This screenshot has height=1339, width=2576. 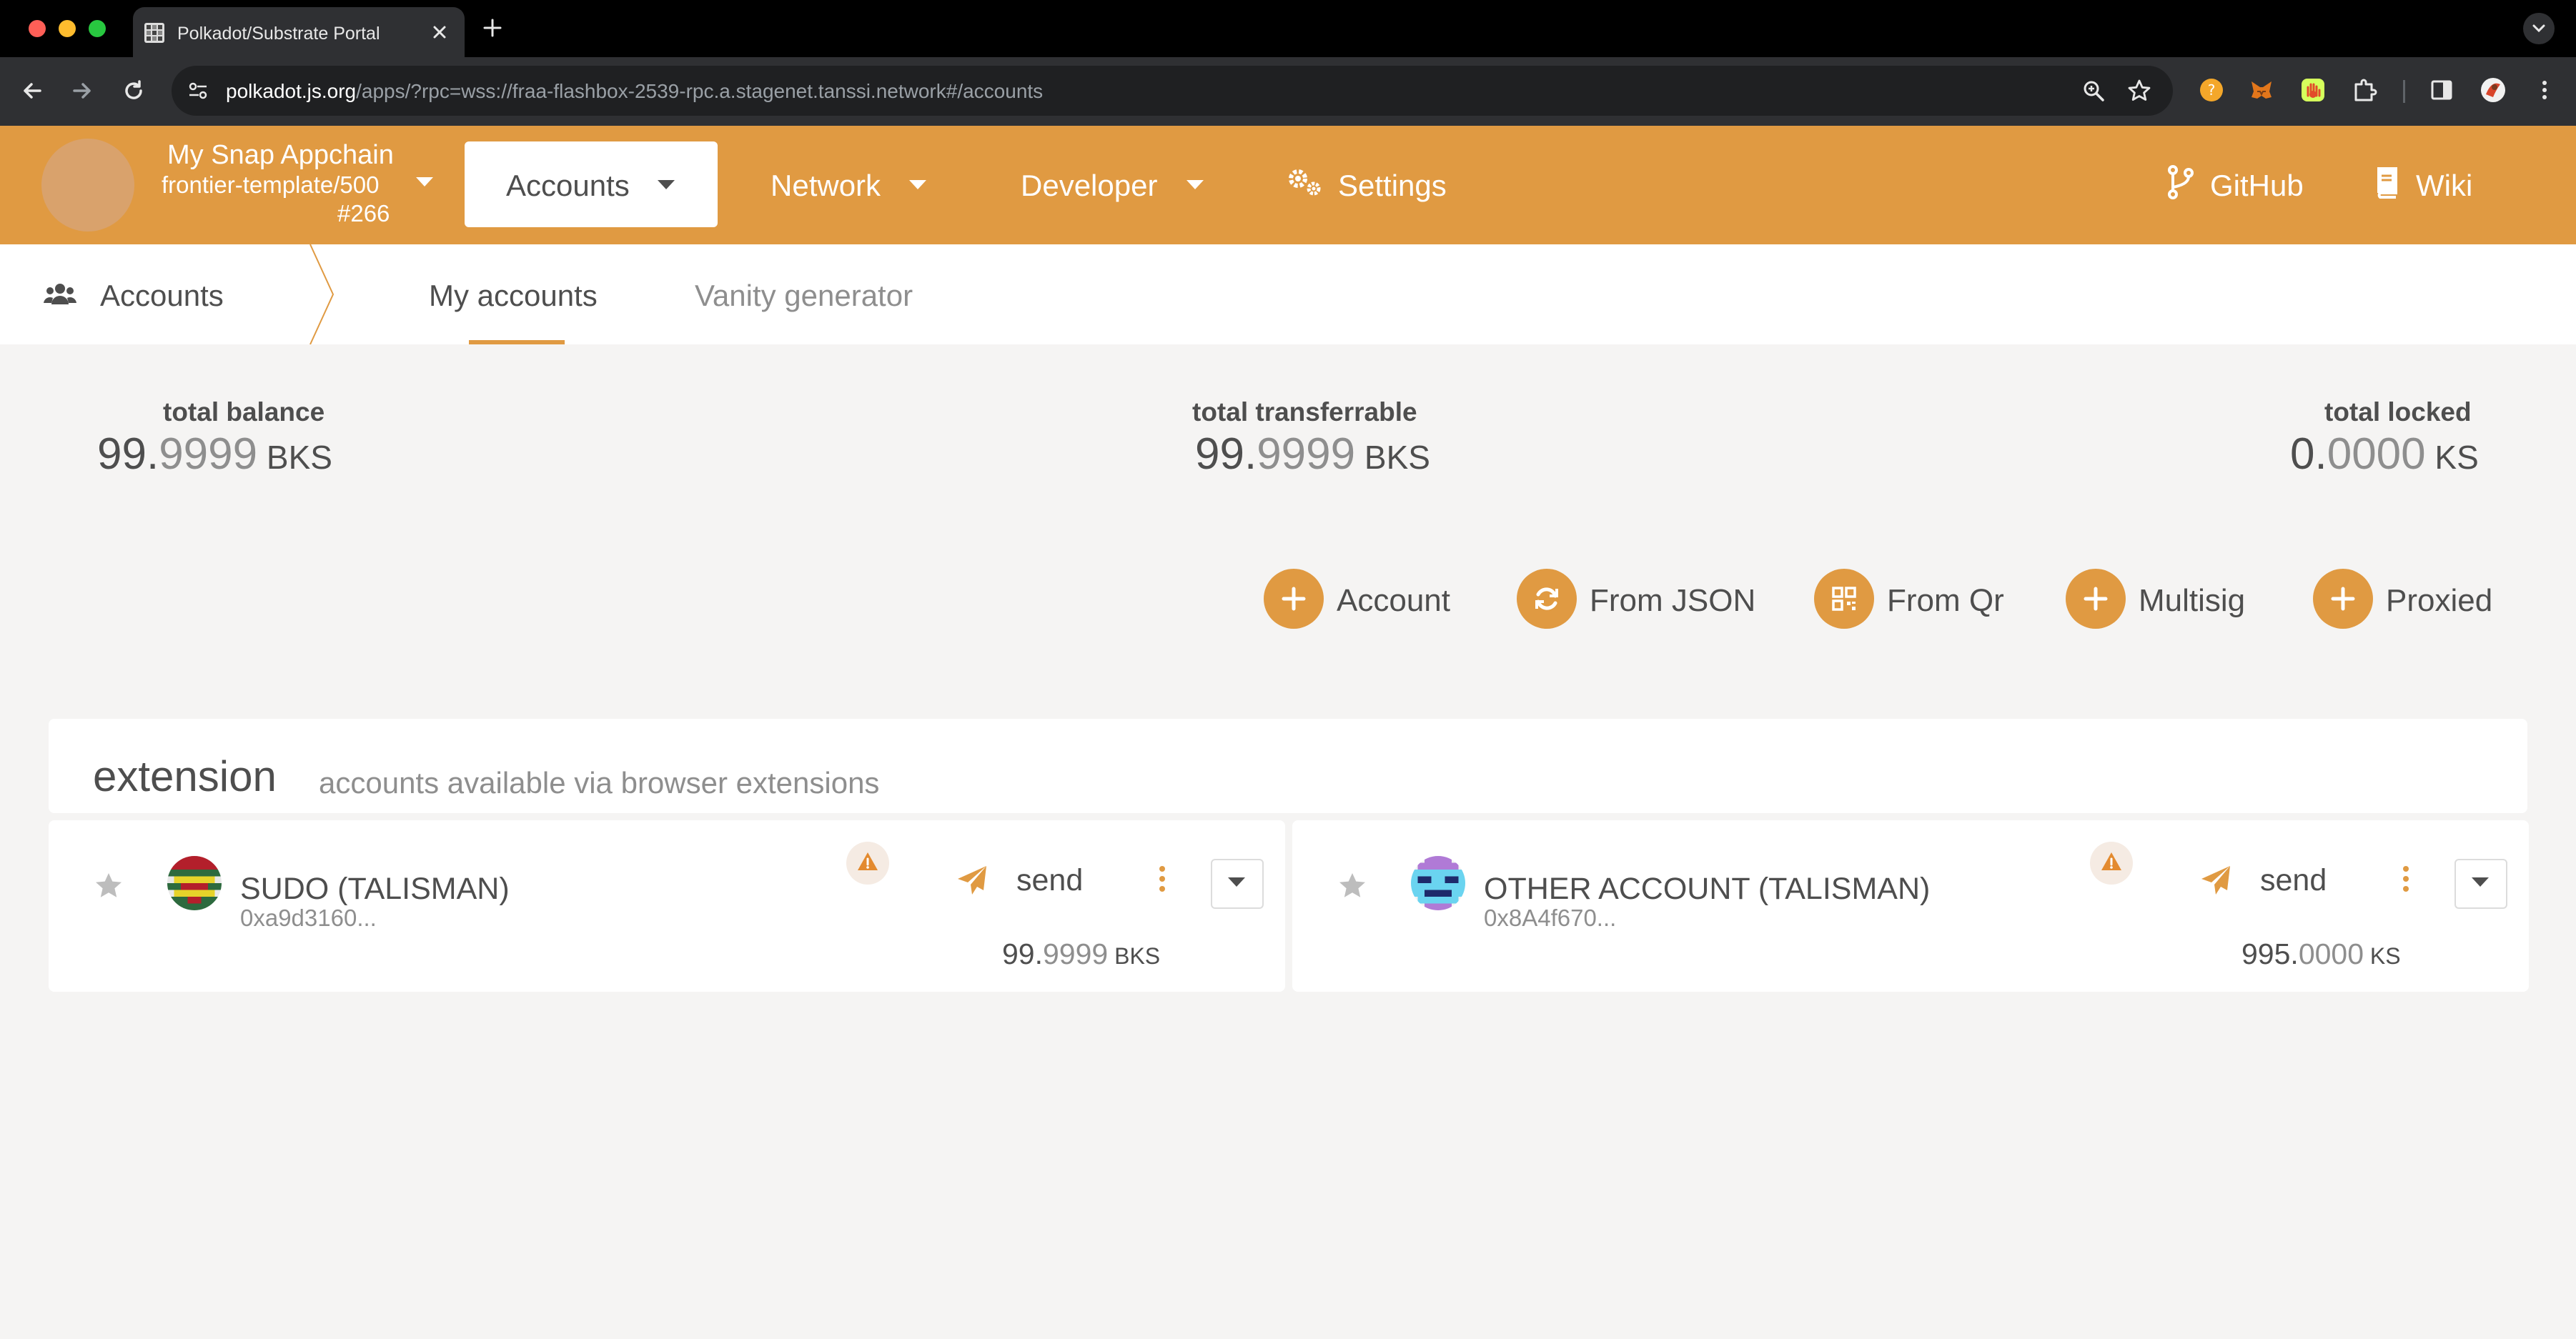 What do you see at coordinates (804, 296) in the screenshot?
I see `tab-vanity-generator: Vanity generator` at bounding box center [804, 296].